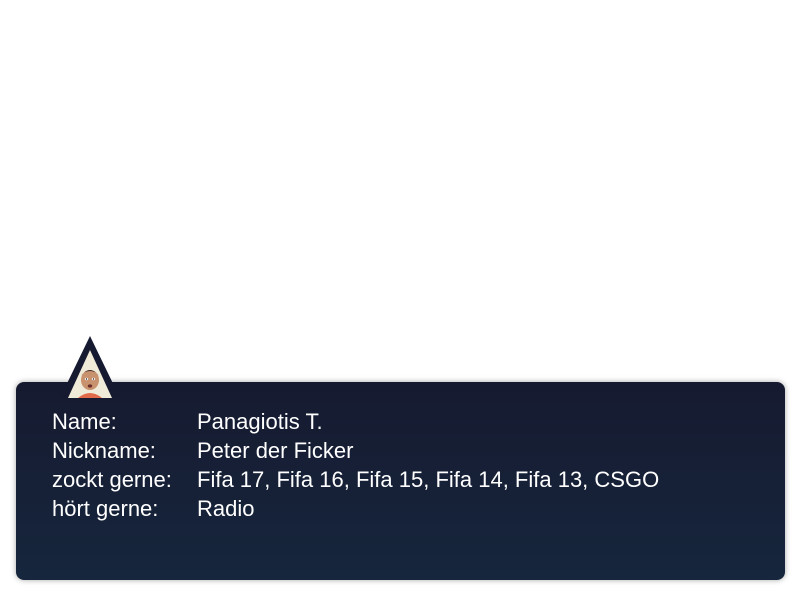 This screenshot has height=600, width=800. Describe the element at coordinates (226, 508) in the screenshot. I see `field-value: Radio` at that location.